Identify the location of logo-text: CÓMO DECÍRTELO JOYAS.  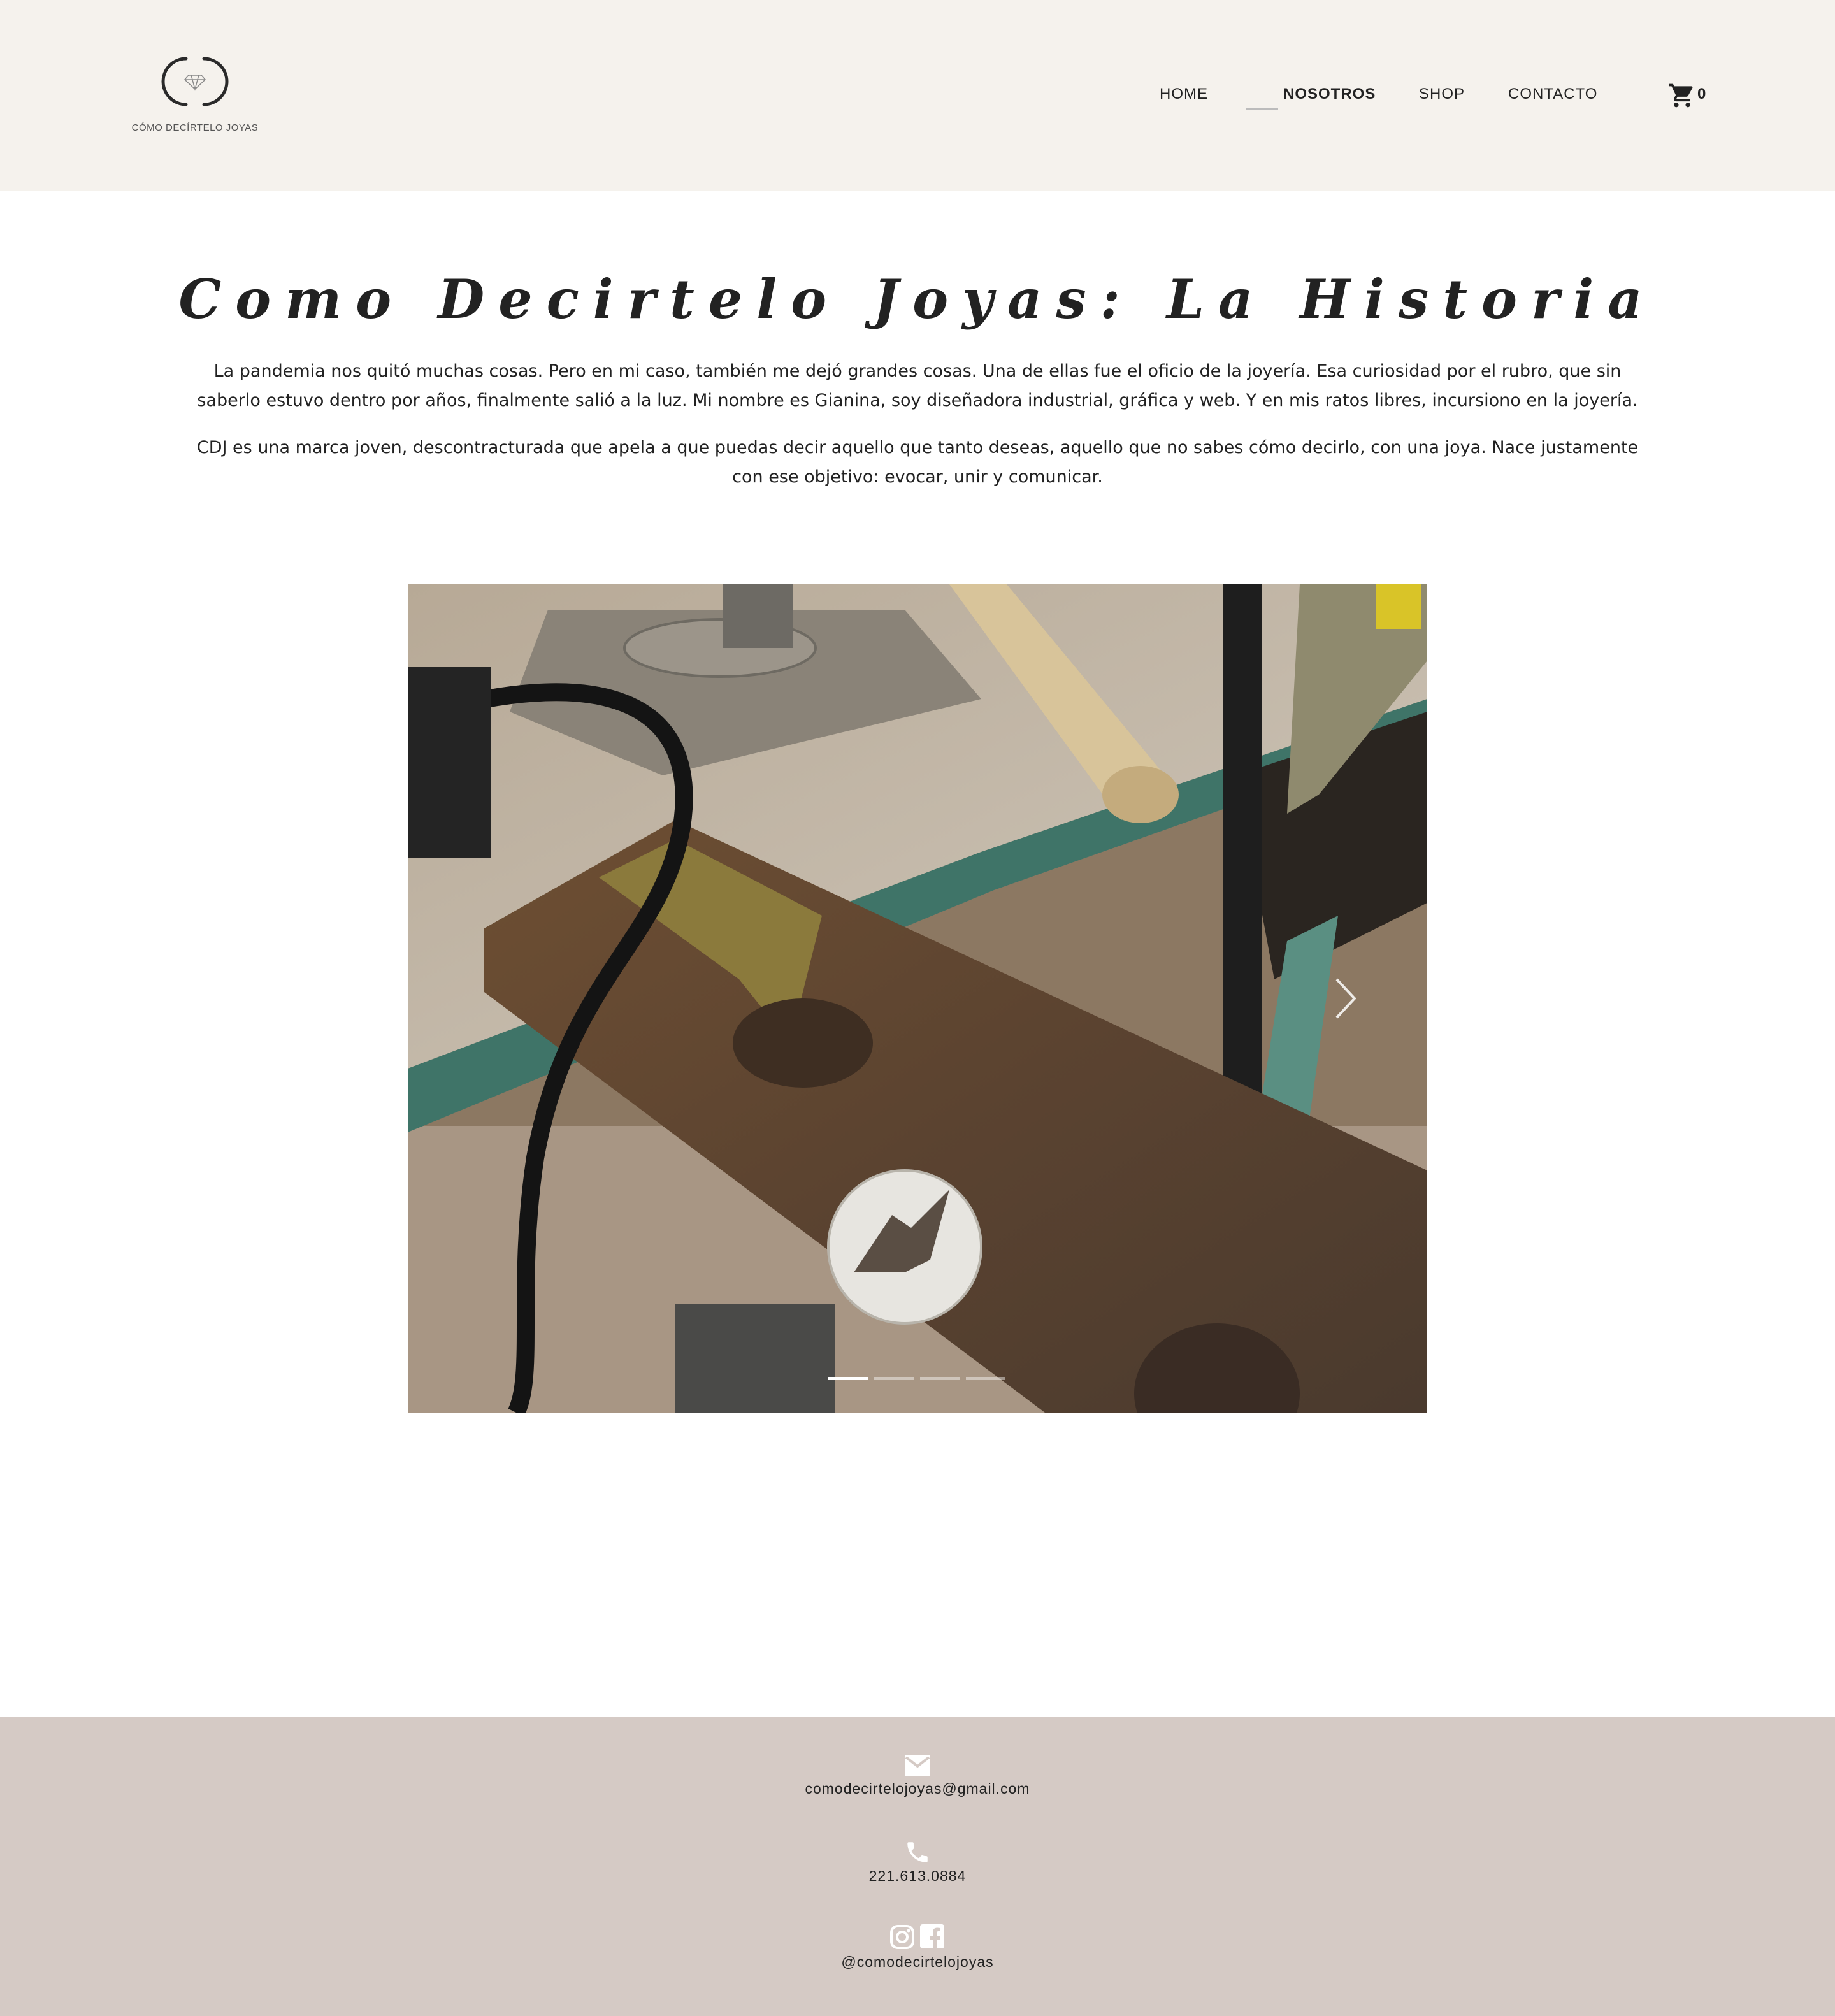
(195, 127).